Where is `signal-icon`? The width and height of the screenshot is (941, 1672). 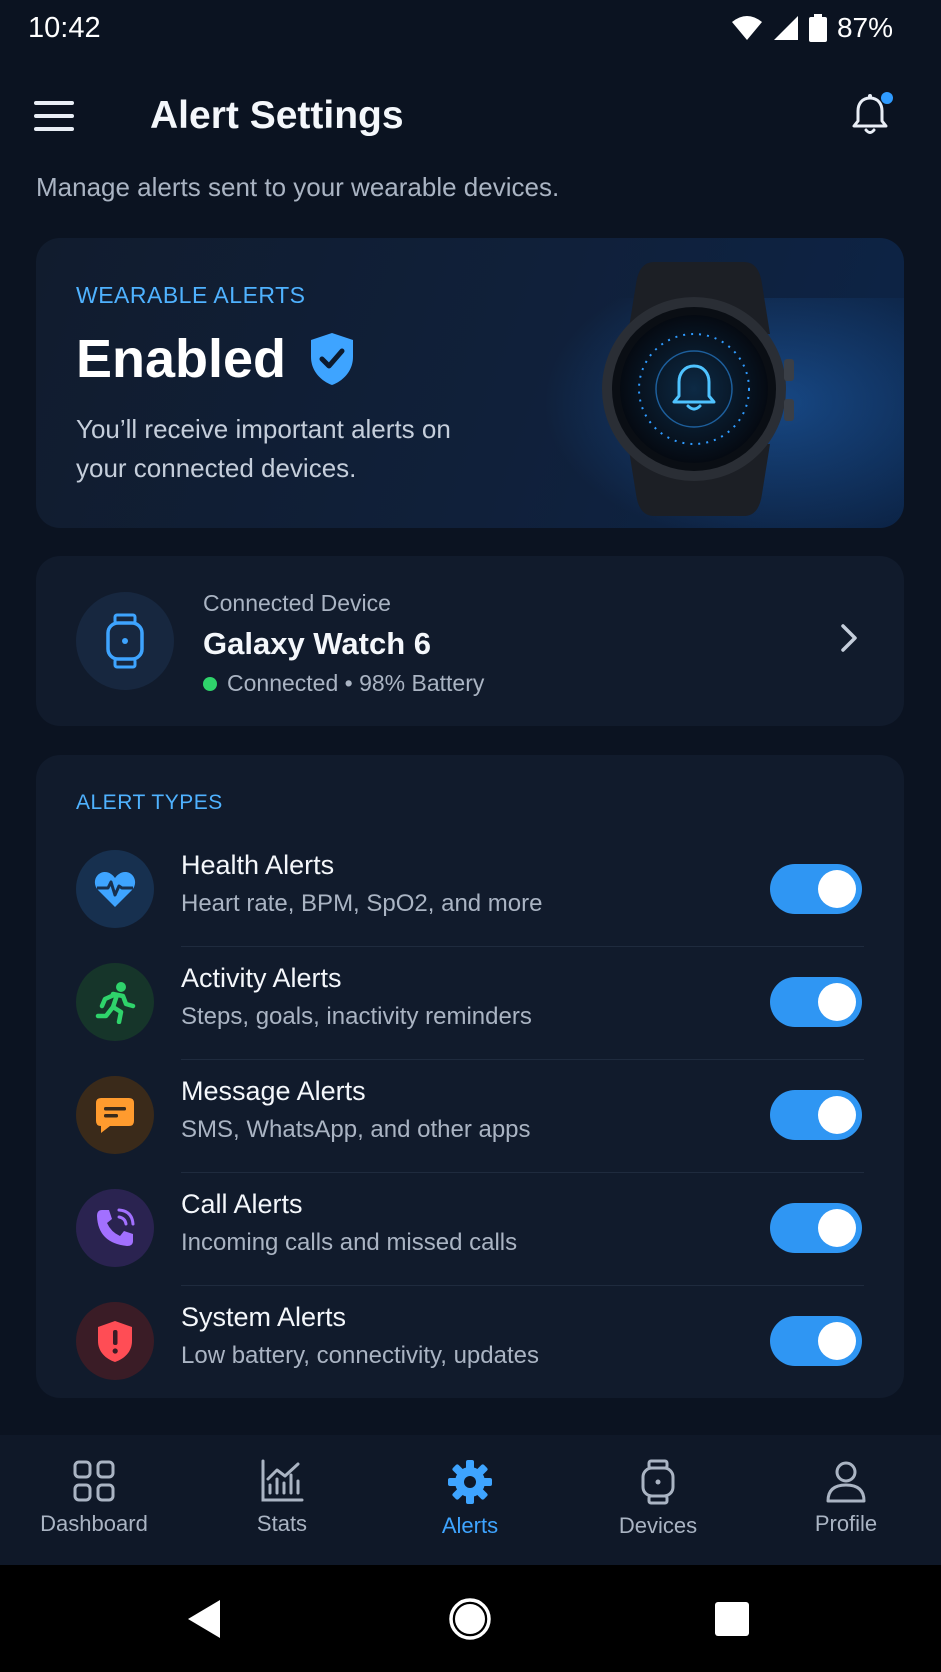
signal-icon is located at coordinates (785, 28).